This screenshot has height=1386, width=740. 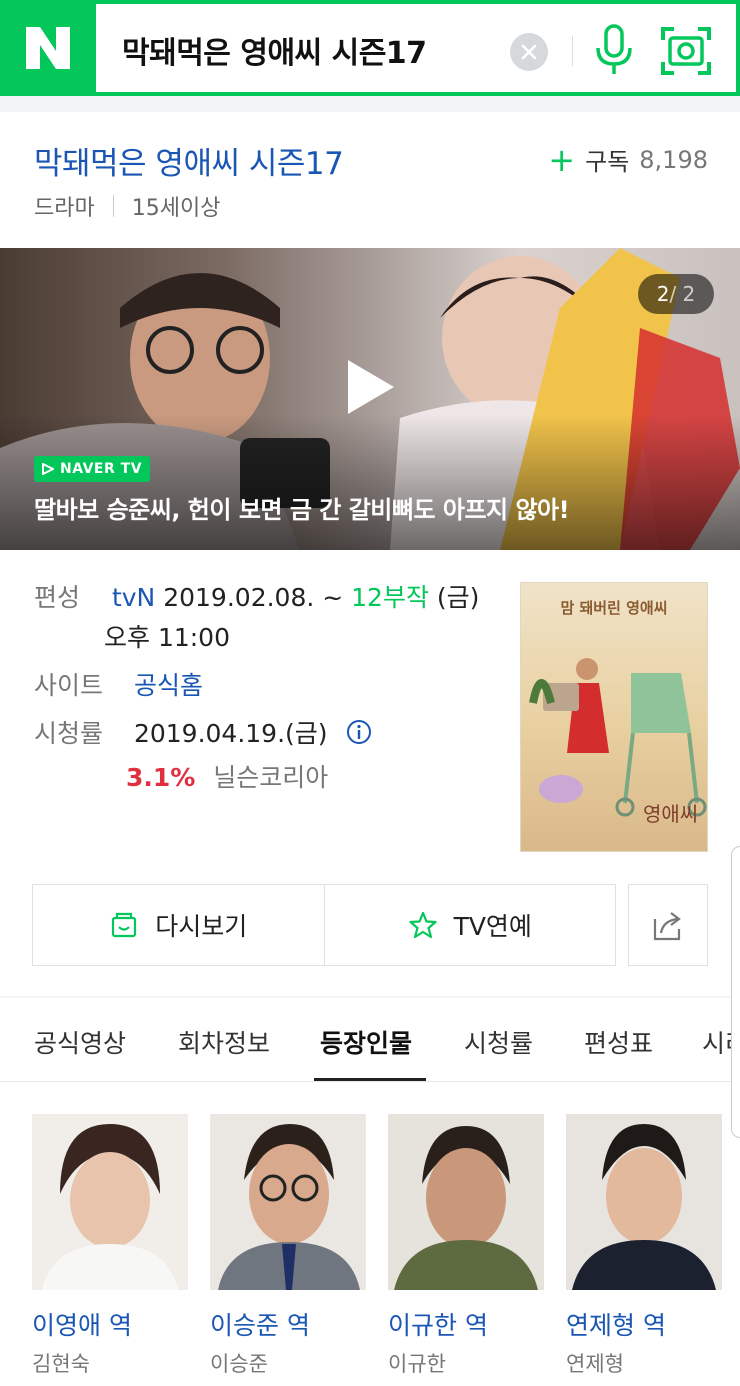 I want to click on time-row: 오후 11:00, so click(x=167, y=636).